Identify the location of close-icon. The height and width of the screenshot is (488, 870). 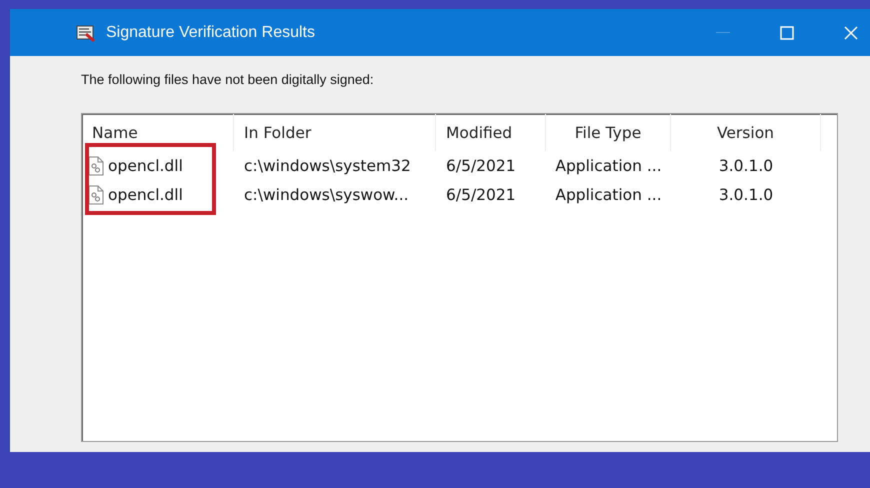
(851, 33).